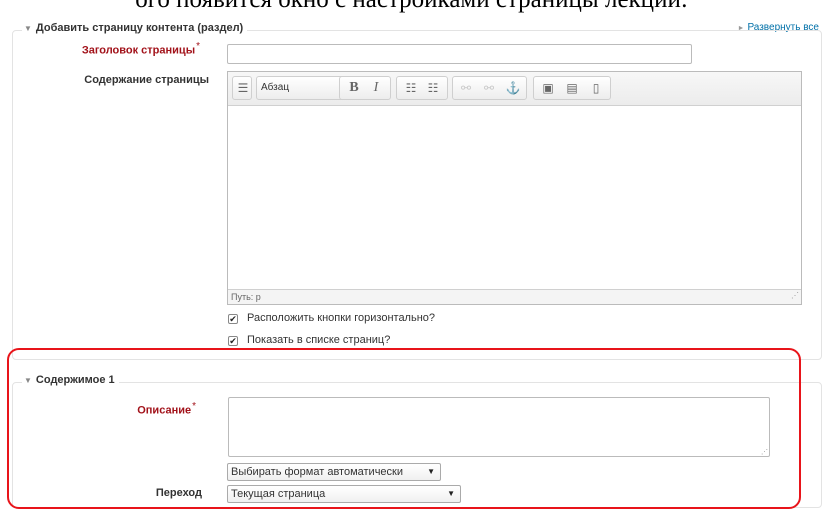 The height and width of the screenshot is (512, 823). Describe the element at coordinates (489, 88) in the screenshot. I see `unlink-icon: ⚯` at that location.